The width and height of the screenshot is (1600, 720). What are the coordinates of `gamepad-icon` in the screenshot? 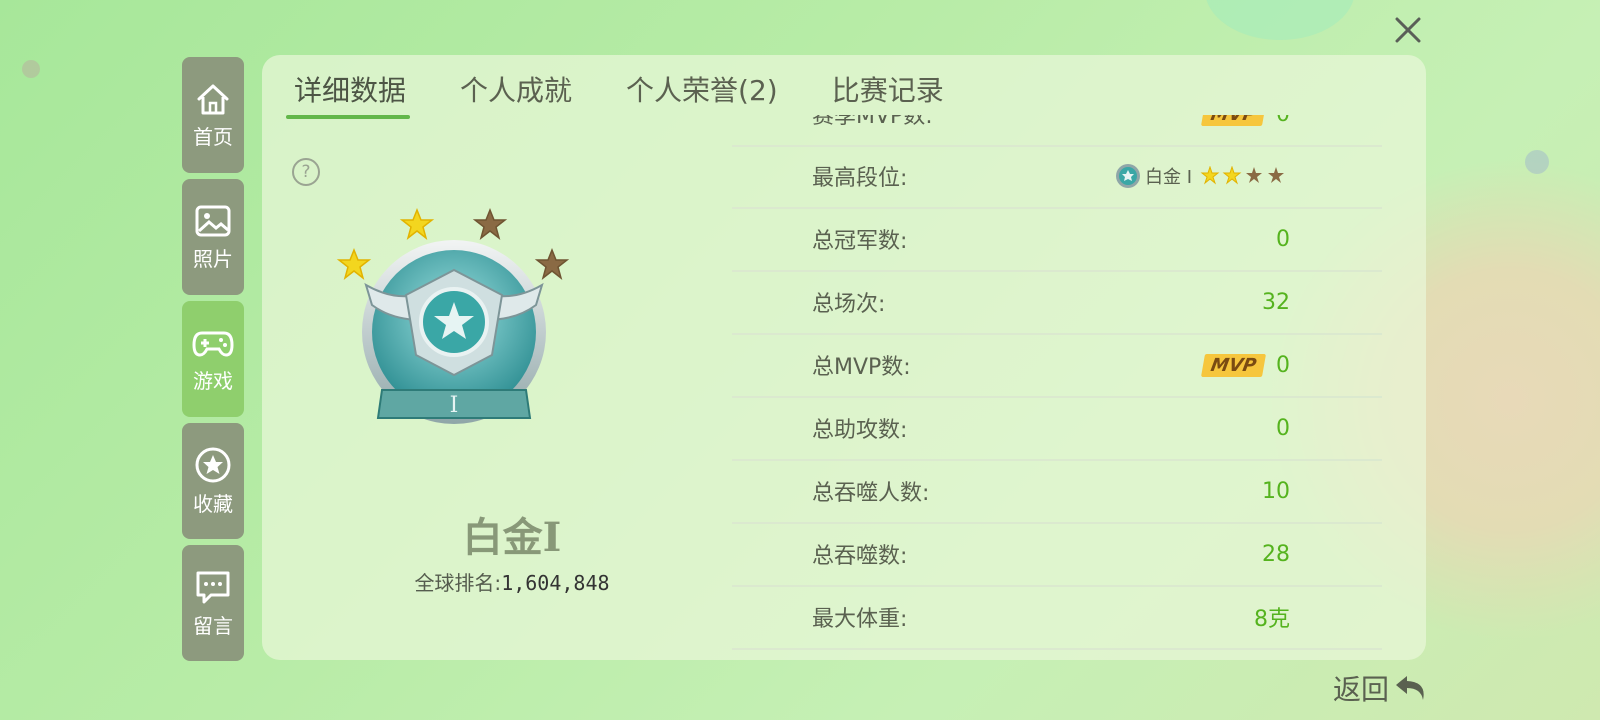 It's located at (213, 344).